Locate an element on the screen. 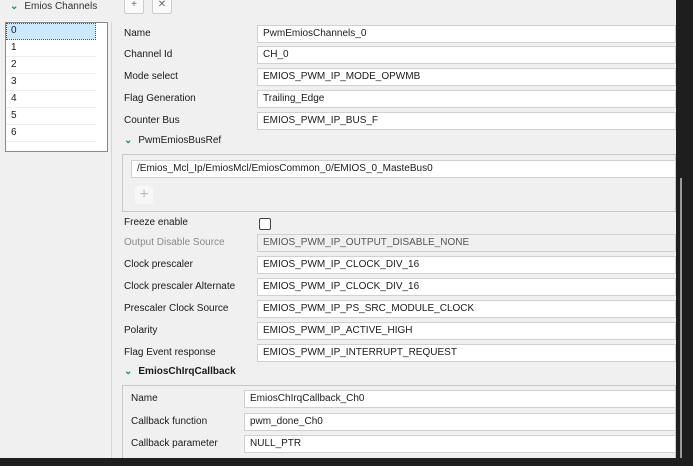  list-item: 4 is located at coordinates (51, 99).